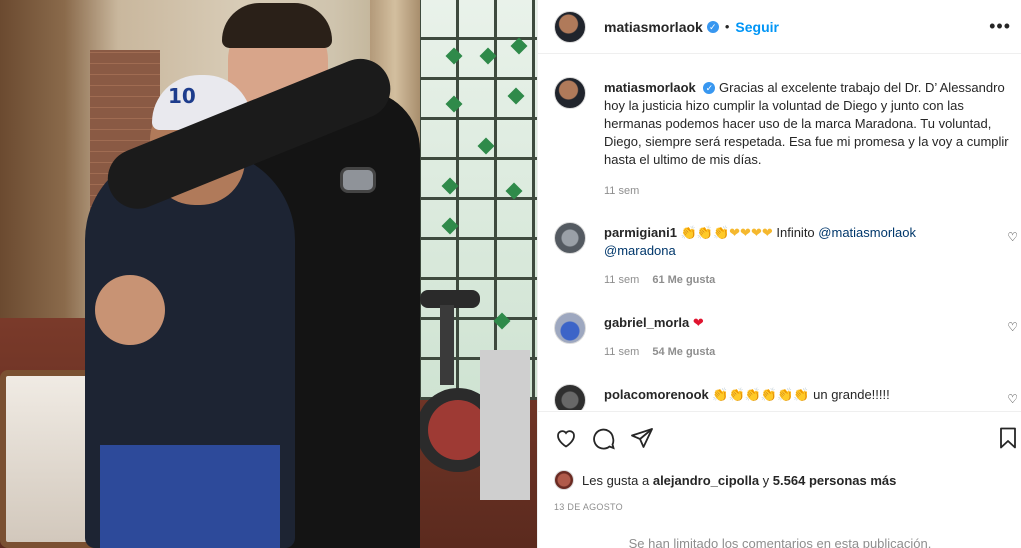 The image size is (1021, 548). Describe the element at coordinates (835, 480) in the screenshot. I see `likes-count: 5.564 personas más` at that location.